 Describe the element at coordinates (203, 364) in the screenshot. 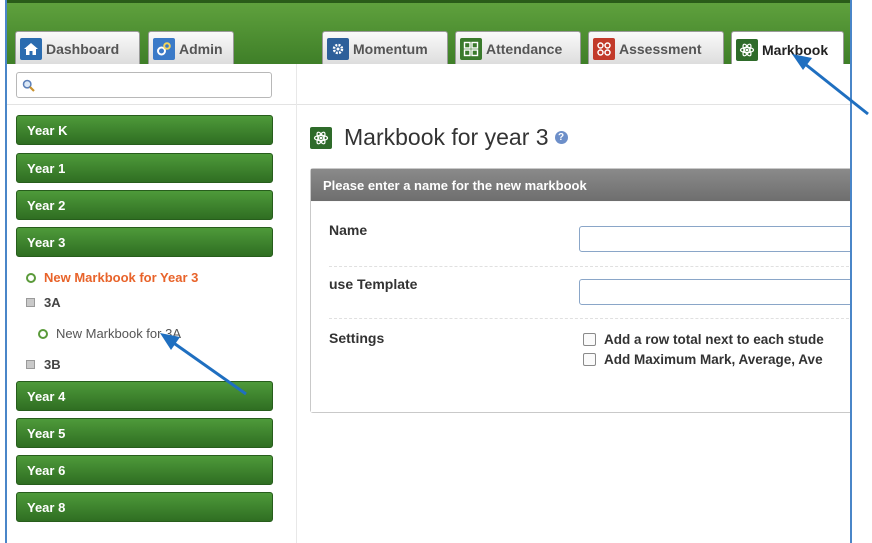

I see `arrow-to-new-markbook-3a` at that location.